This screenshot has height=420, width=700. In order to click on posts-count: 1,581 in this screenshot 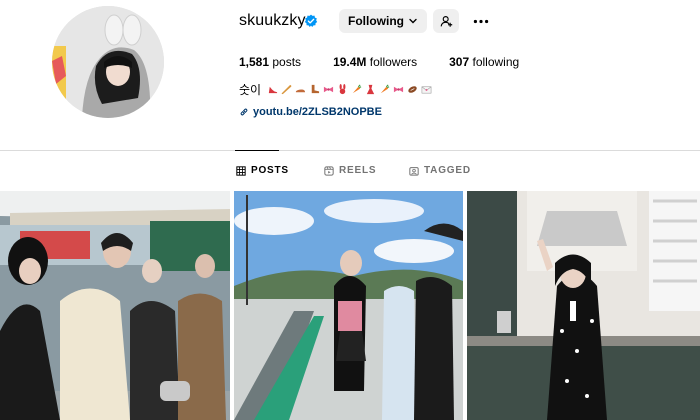, I will do `click(254, 62)`.